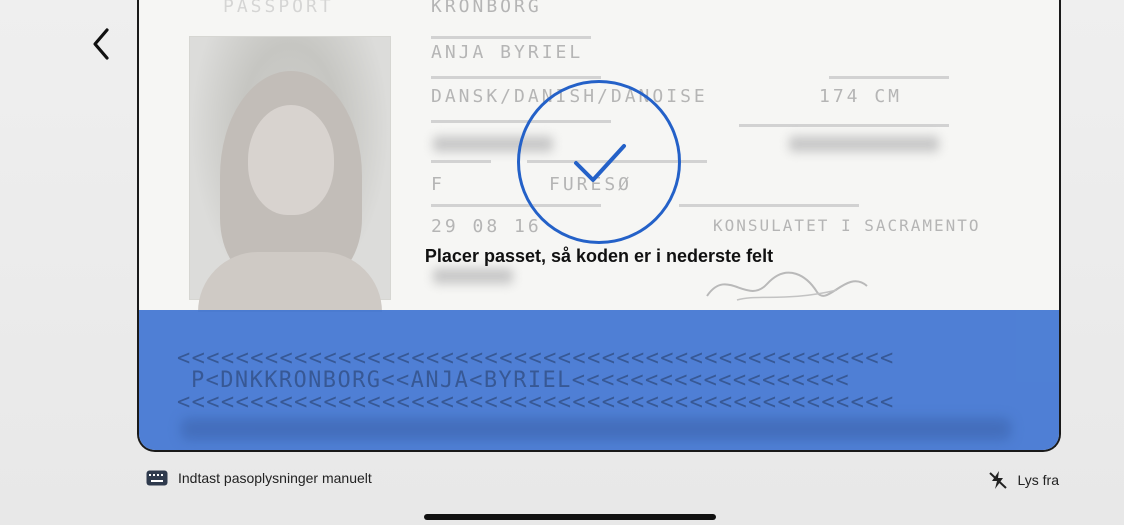 The height and width of the screenshot is (525, 1124). What do you see at coordinates (507, 52) in the screenshot?
I see `passport-given-names: ANJA BYRIEL` at bounding box center [507, 52].